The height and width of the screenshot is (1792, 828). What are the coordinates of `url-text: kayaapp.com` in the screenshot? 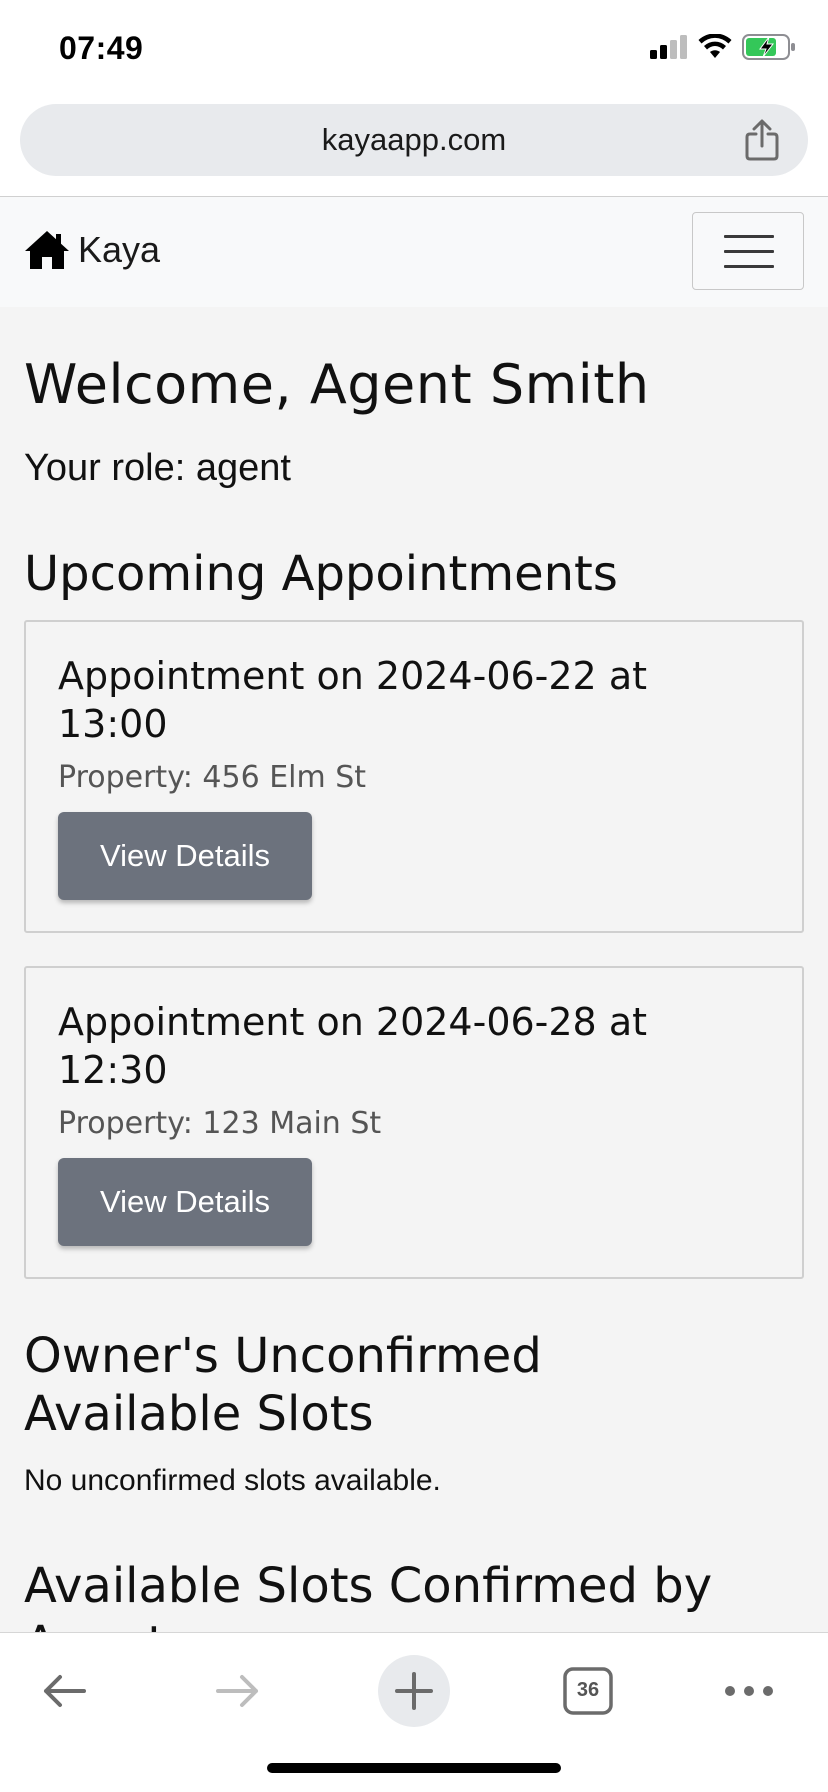 It's located at (414, 139).